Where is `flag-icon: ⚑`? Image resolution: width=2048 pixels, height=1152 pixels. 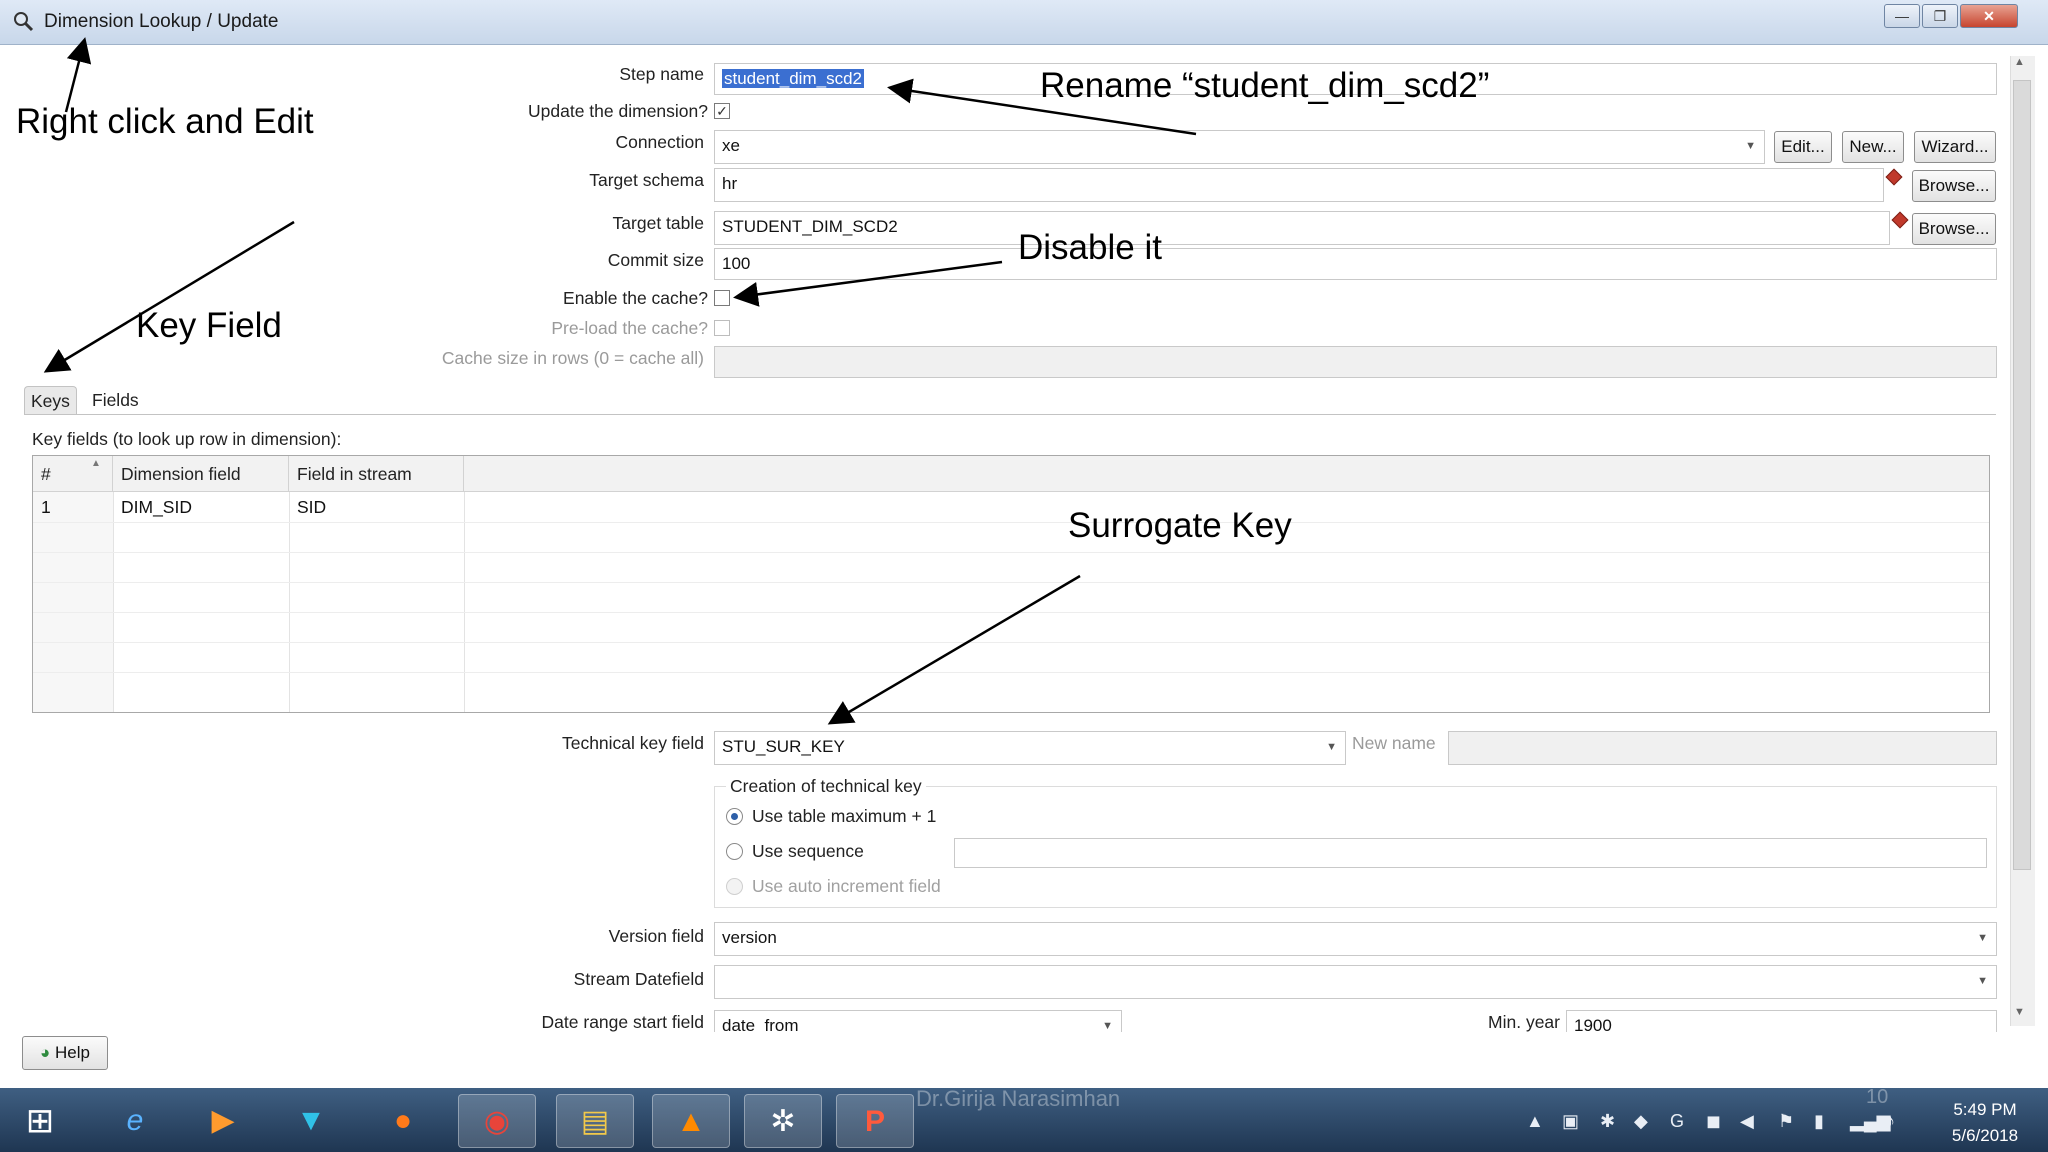
flag-icon: ⚑ is located at coordinates (1786, 1121).